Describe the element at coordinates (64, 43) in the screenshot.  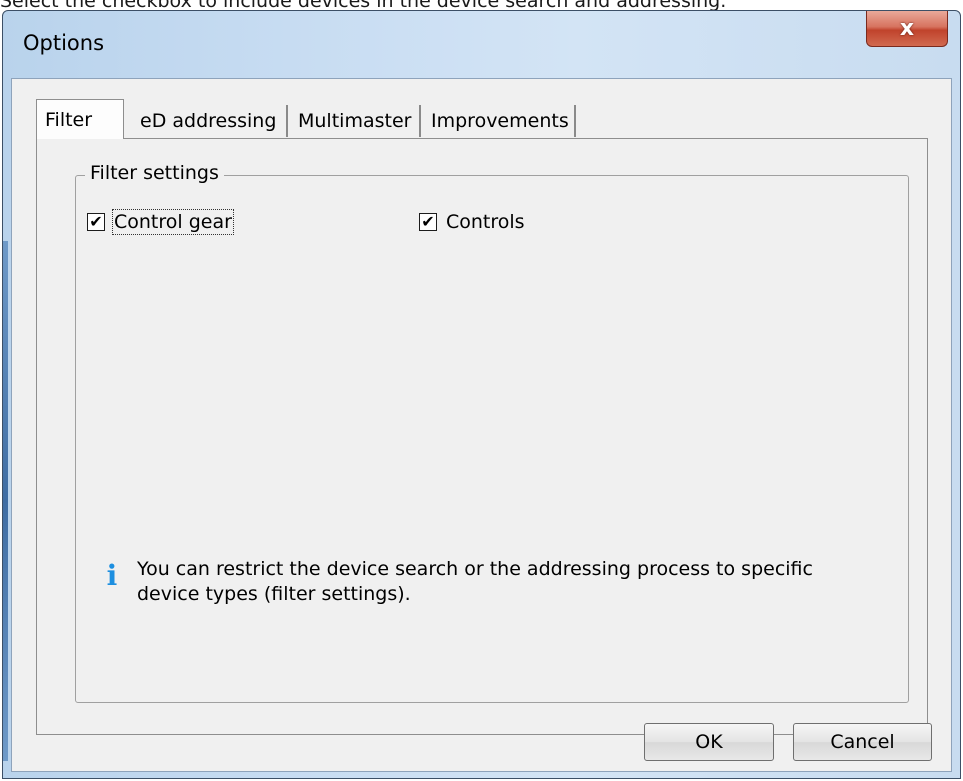
I see `dialog-title: Options` at that location.